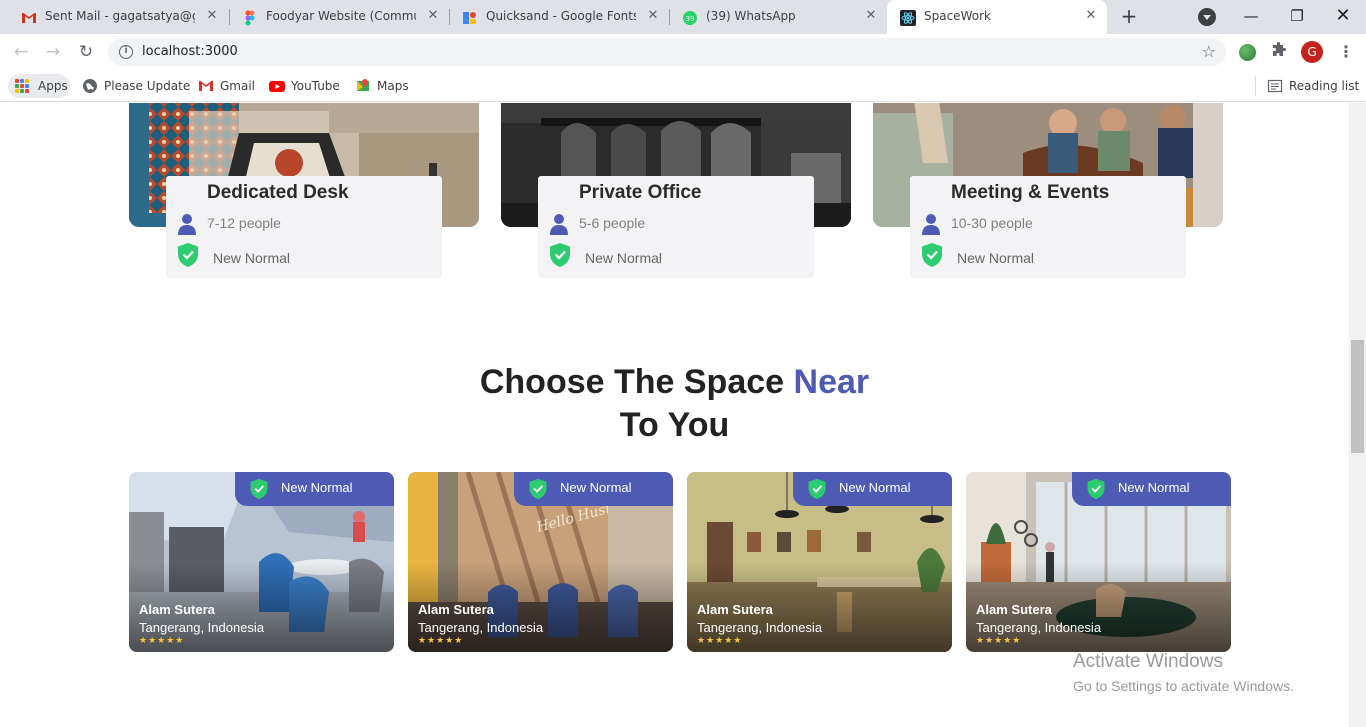 Image resolution: width=1366 pixels, height=727 pixels. I want to click on svg-text: 39, so click(690, 19).